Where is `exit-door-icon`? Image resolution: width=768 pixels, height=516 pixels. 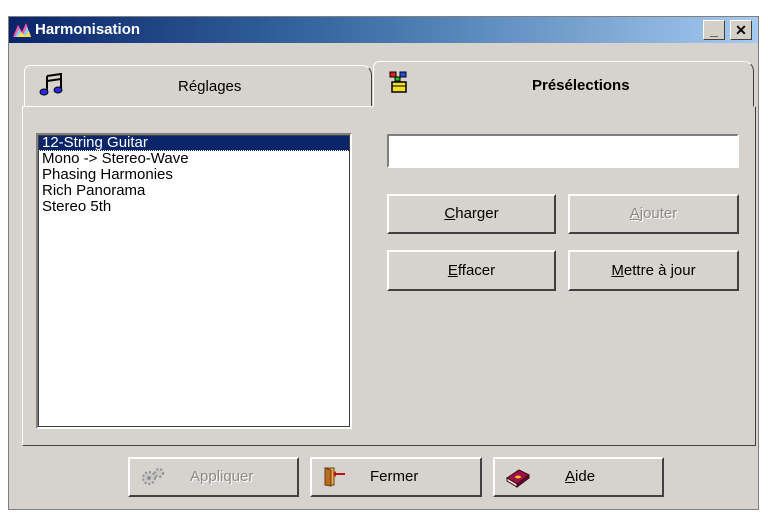
exit-door-icon is located at coordinates (334, 477).